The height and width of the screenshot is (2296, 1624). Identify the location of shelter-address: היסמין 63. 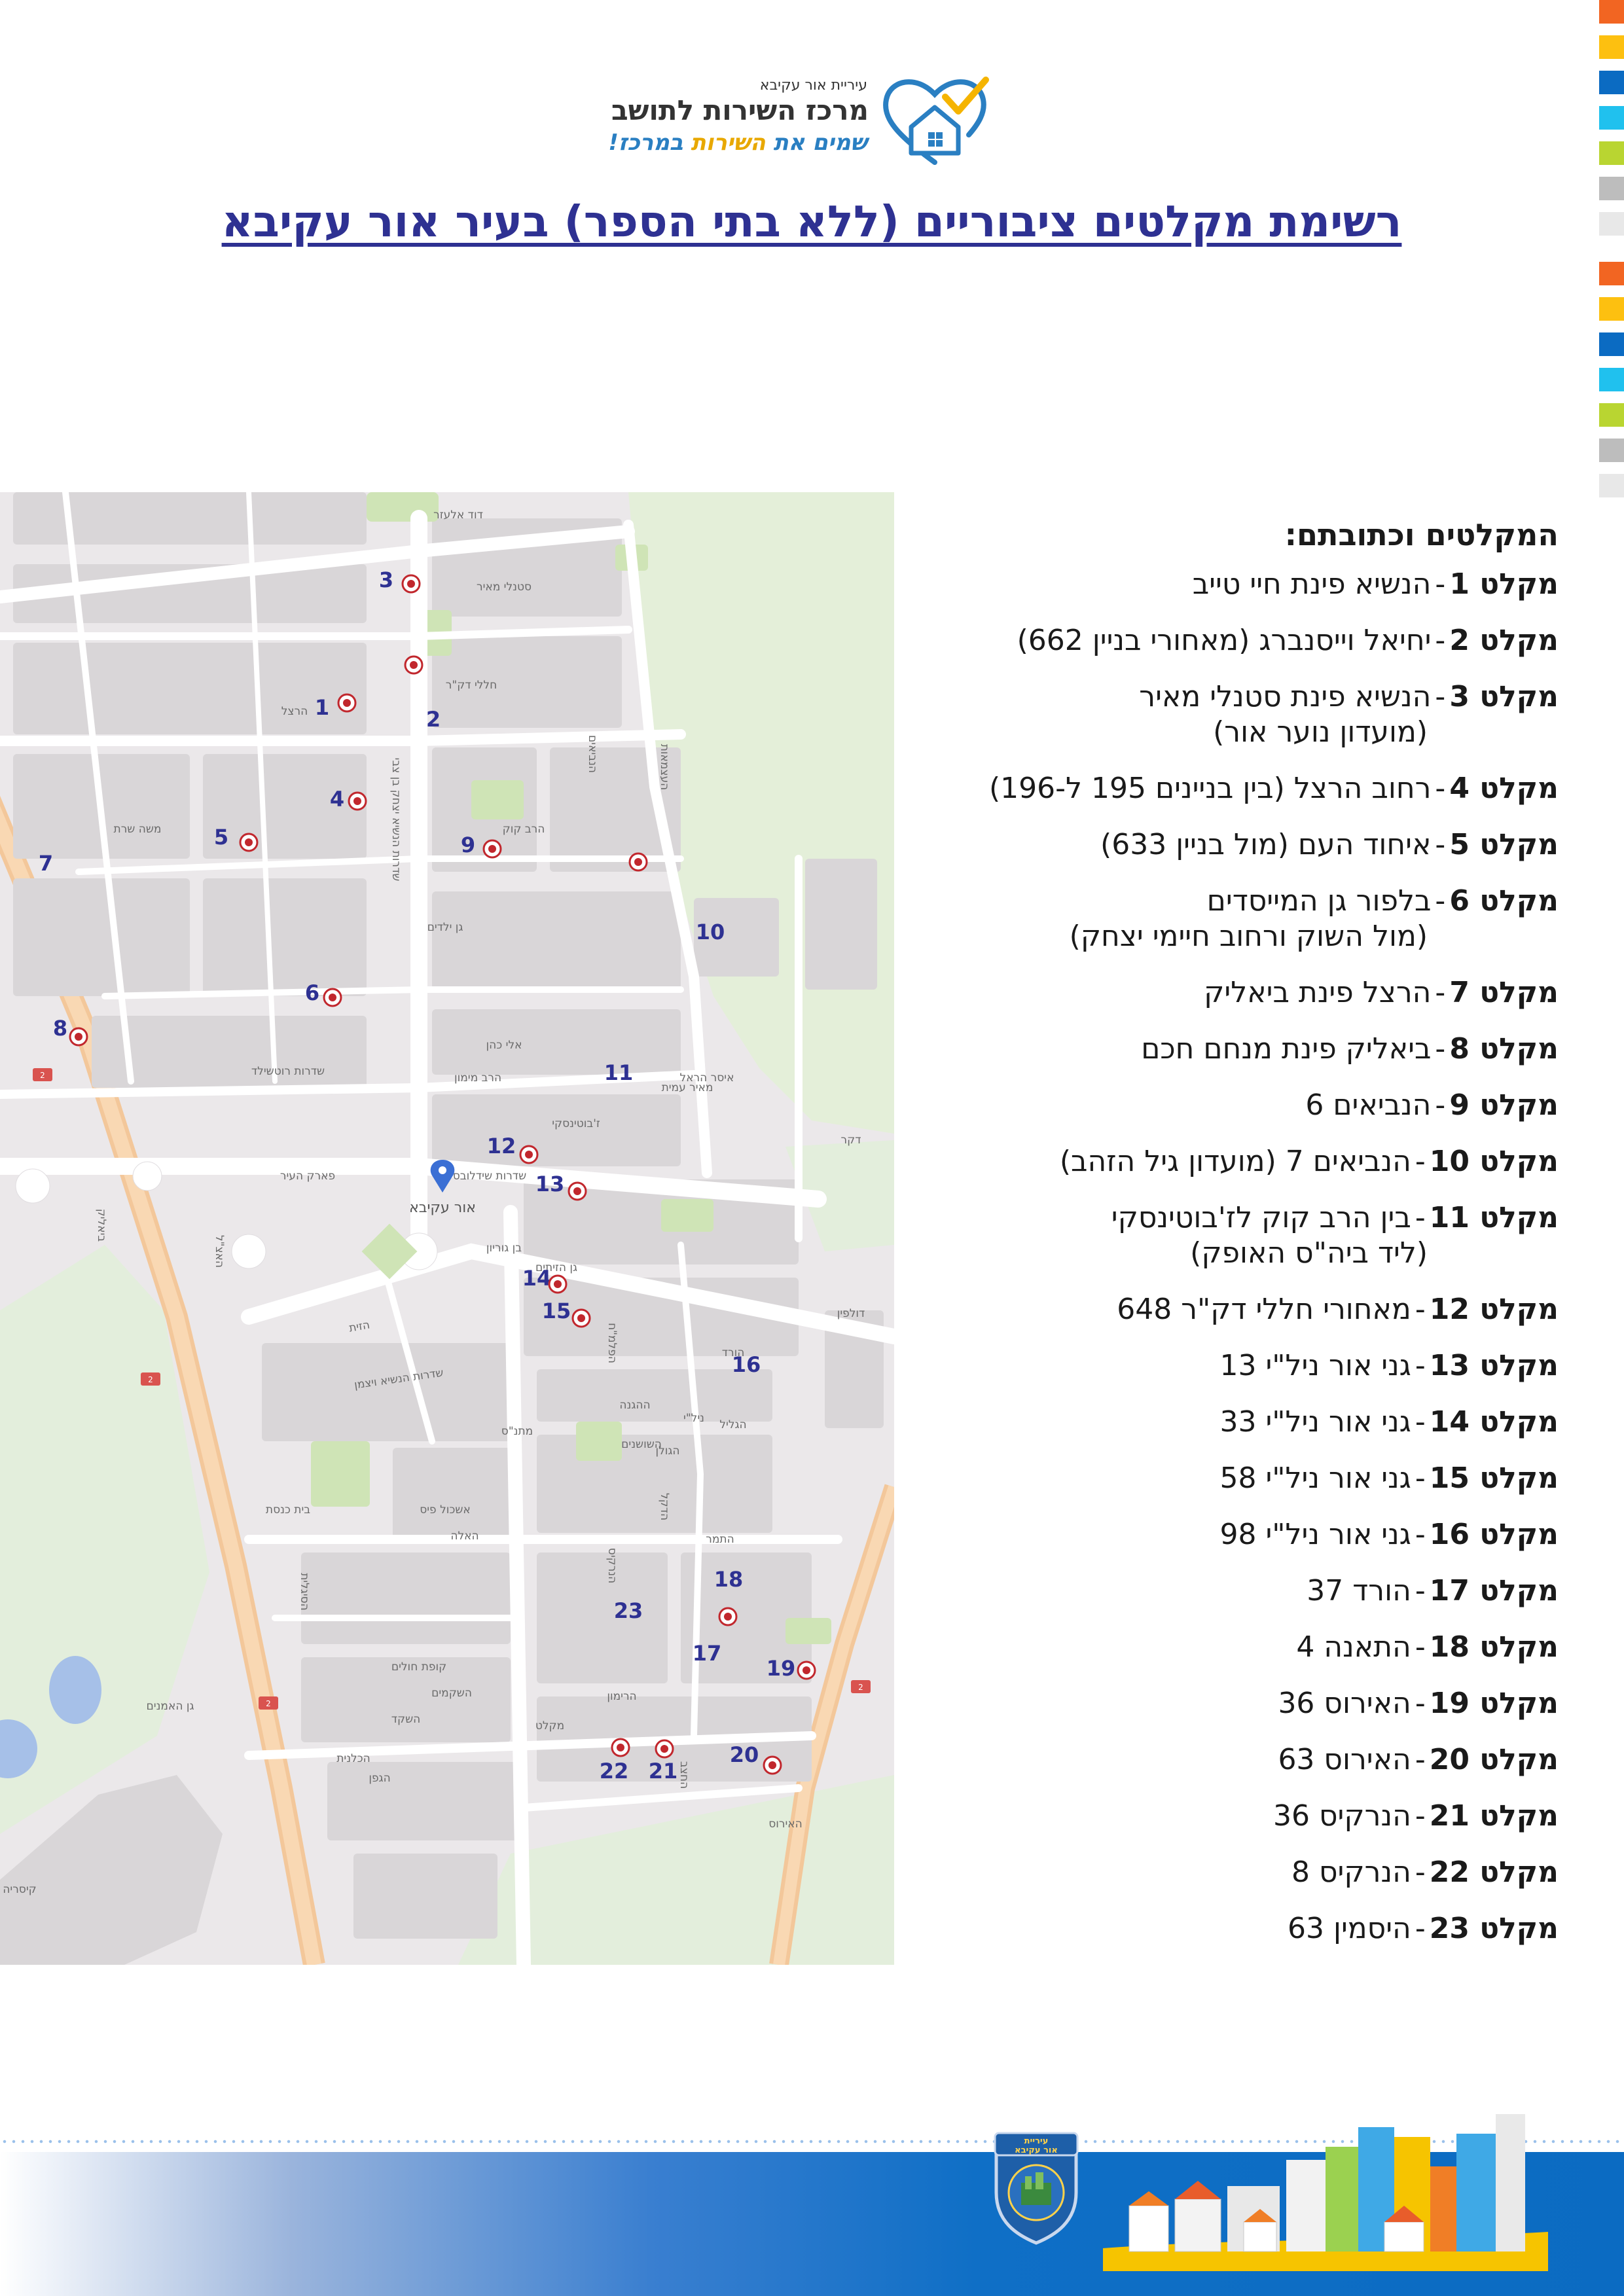
(1349, 1928).